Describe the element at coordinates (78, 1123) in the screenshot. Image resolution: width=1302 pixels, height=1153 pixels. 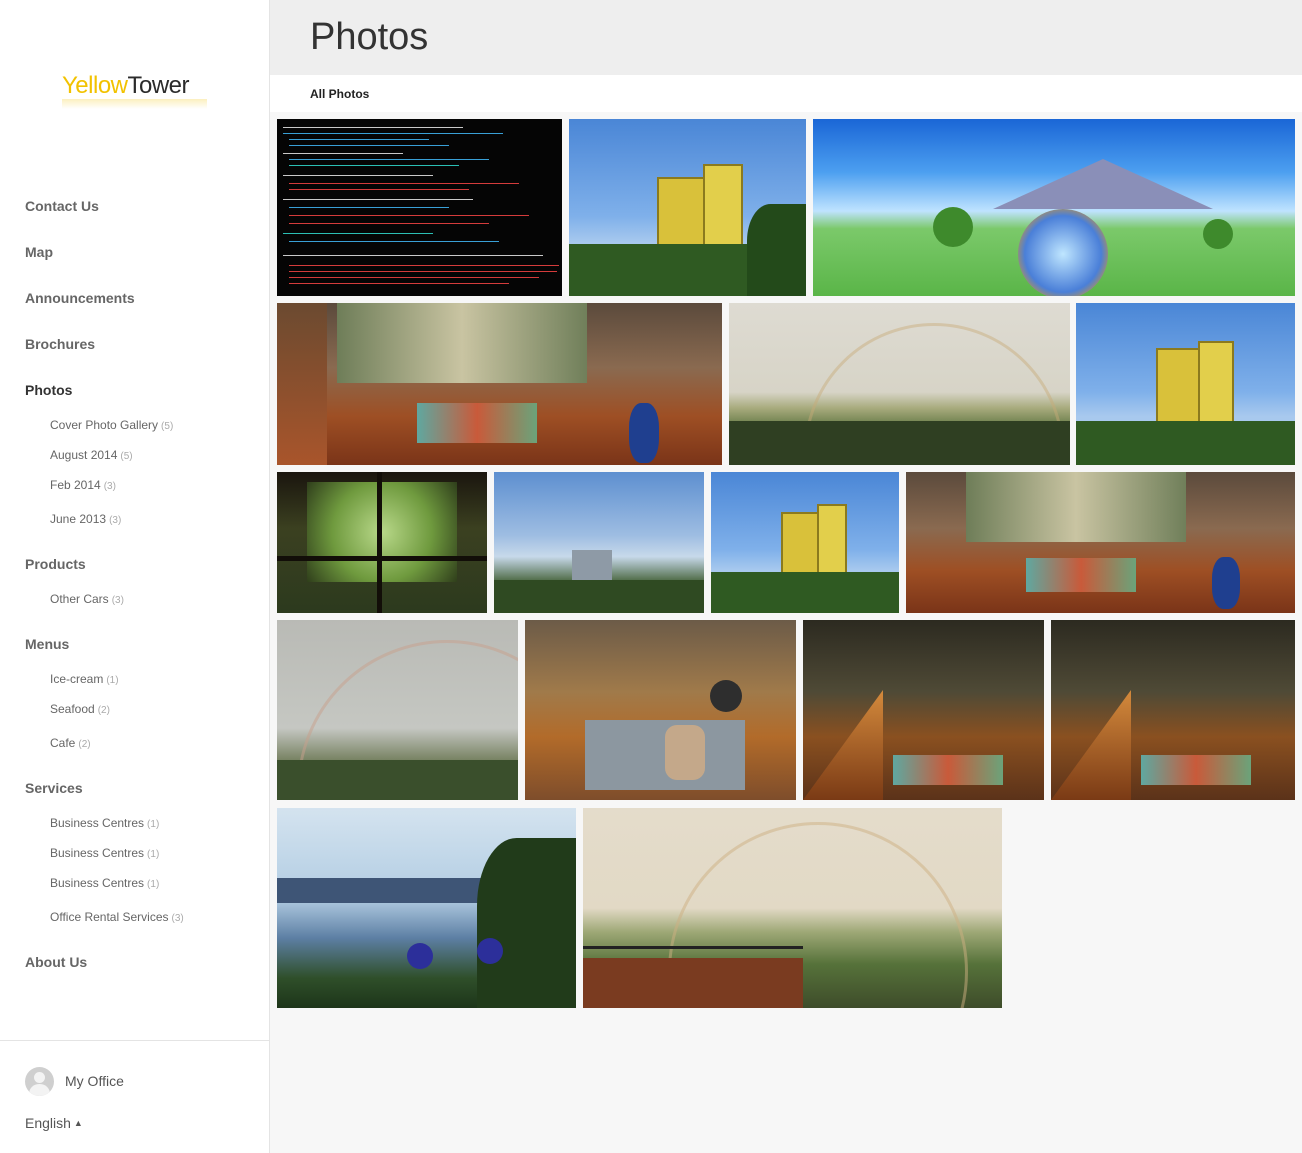
I see `caret-up-icon: ▲` at that location.